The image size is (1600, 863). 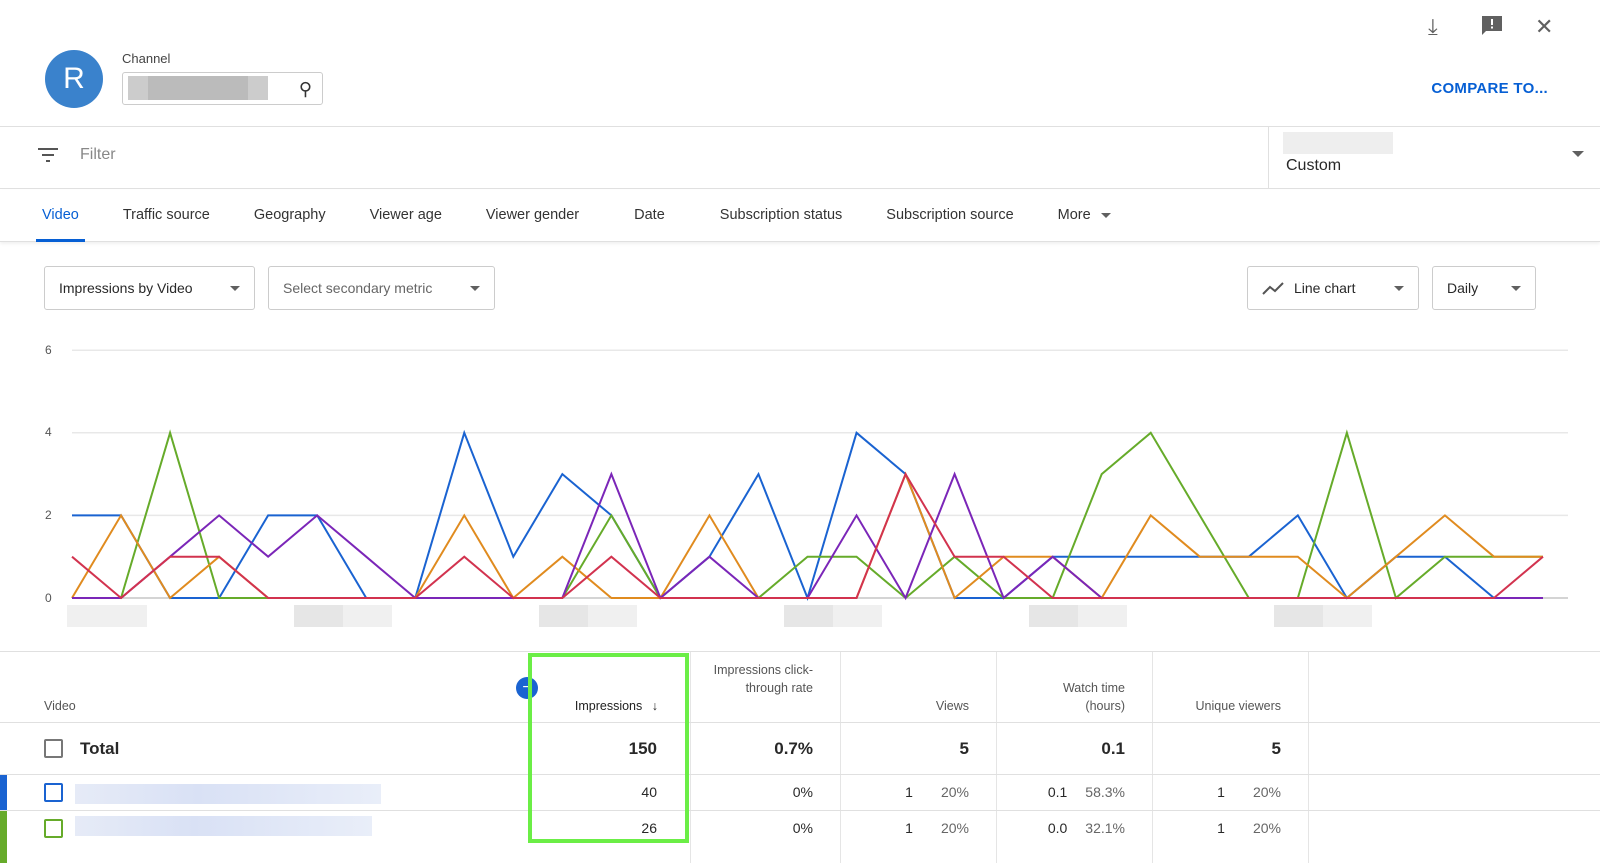 What do you see at coordinates (198, 88) in the screenshot?
I see `redacted-channel-name` at bounding box center [198, 88].